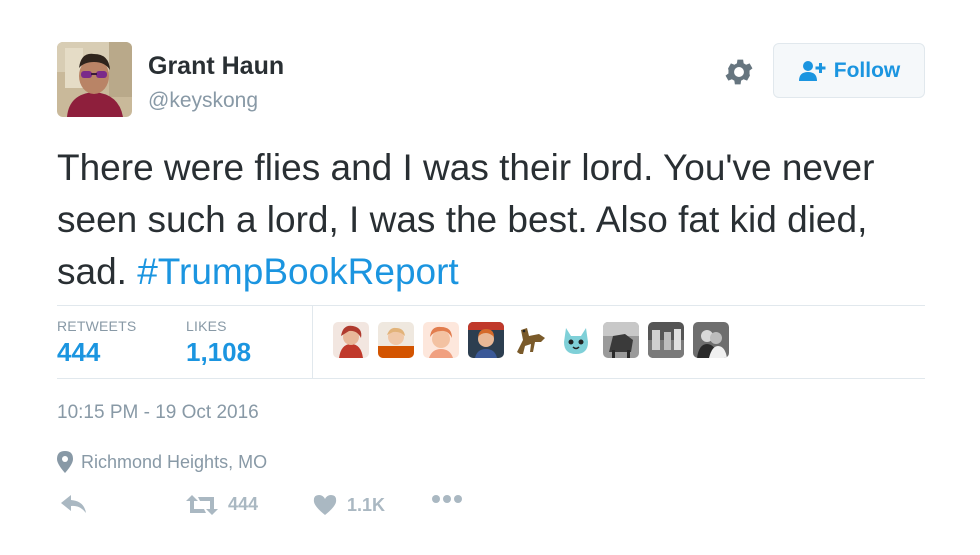  I want to click on stats-divider, so click(312, 342).